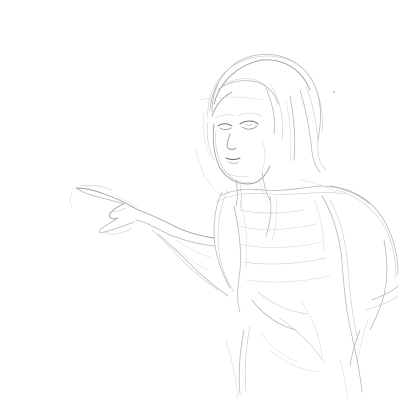  I want to click on hair-sketch, so click(265, 113).